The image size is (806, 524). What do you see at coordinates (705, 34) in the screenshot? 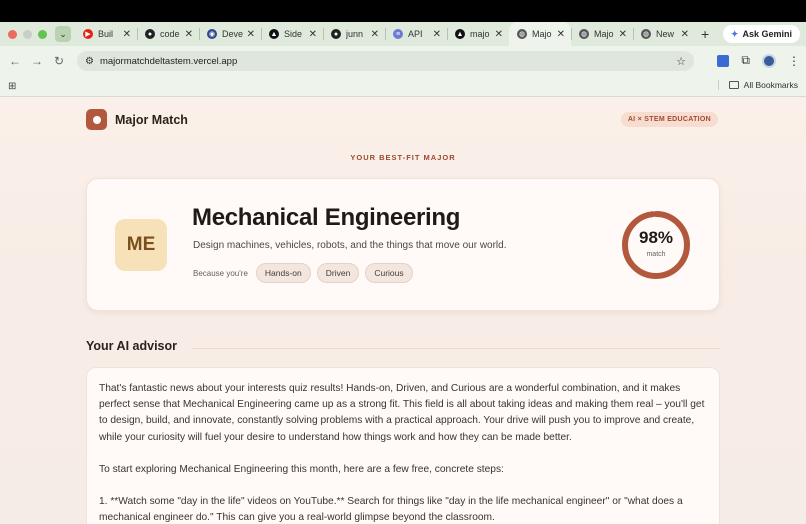
I see `new-tab-button: +` at bounding box center [705, 34].